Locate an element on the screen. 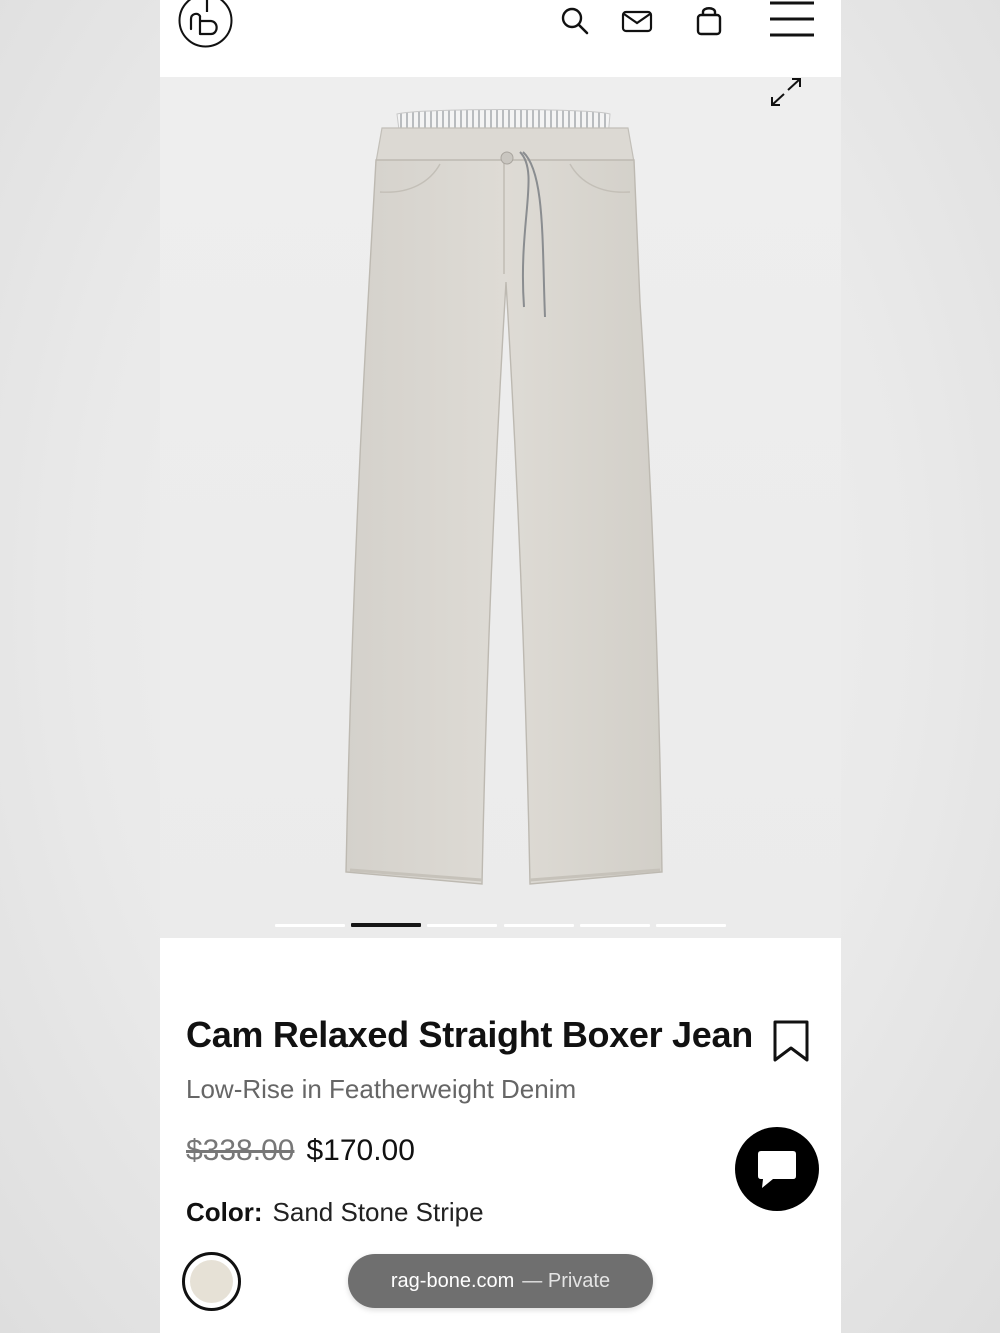 The height and width of the screenshot is (1333, 1000). bag-icon is located at coordinates (709, 21).